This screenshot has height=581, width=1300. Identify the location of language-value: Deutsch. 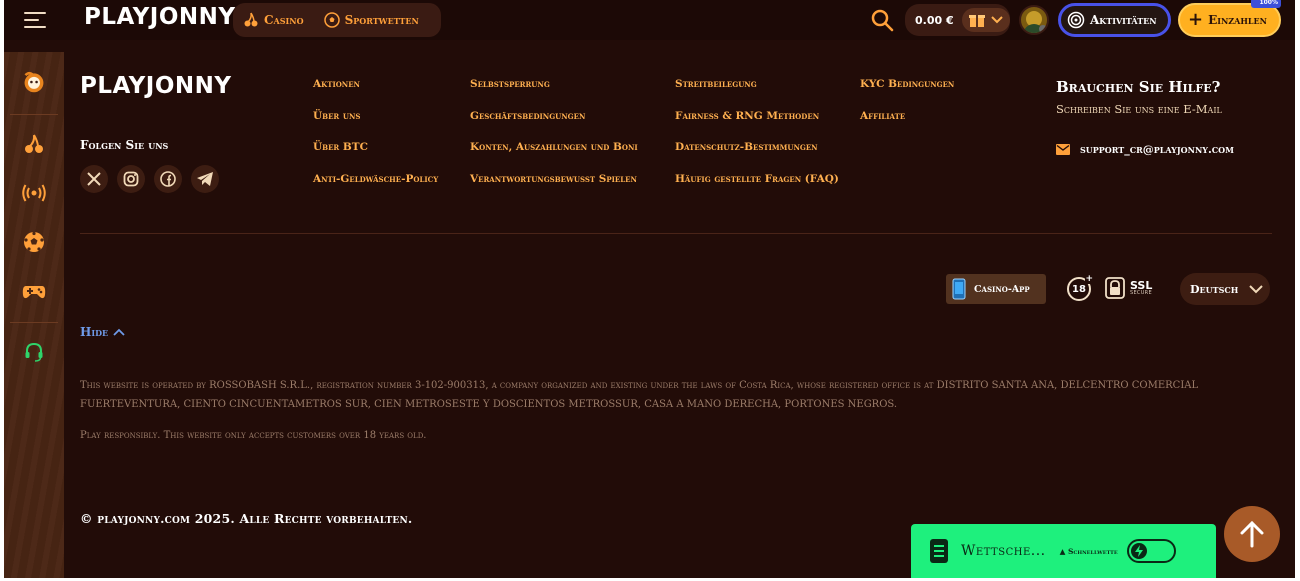
(1214, 289).